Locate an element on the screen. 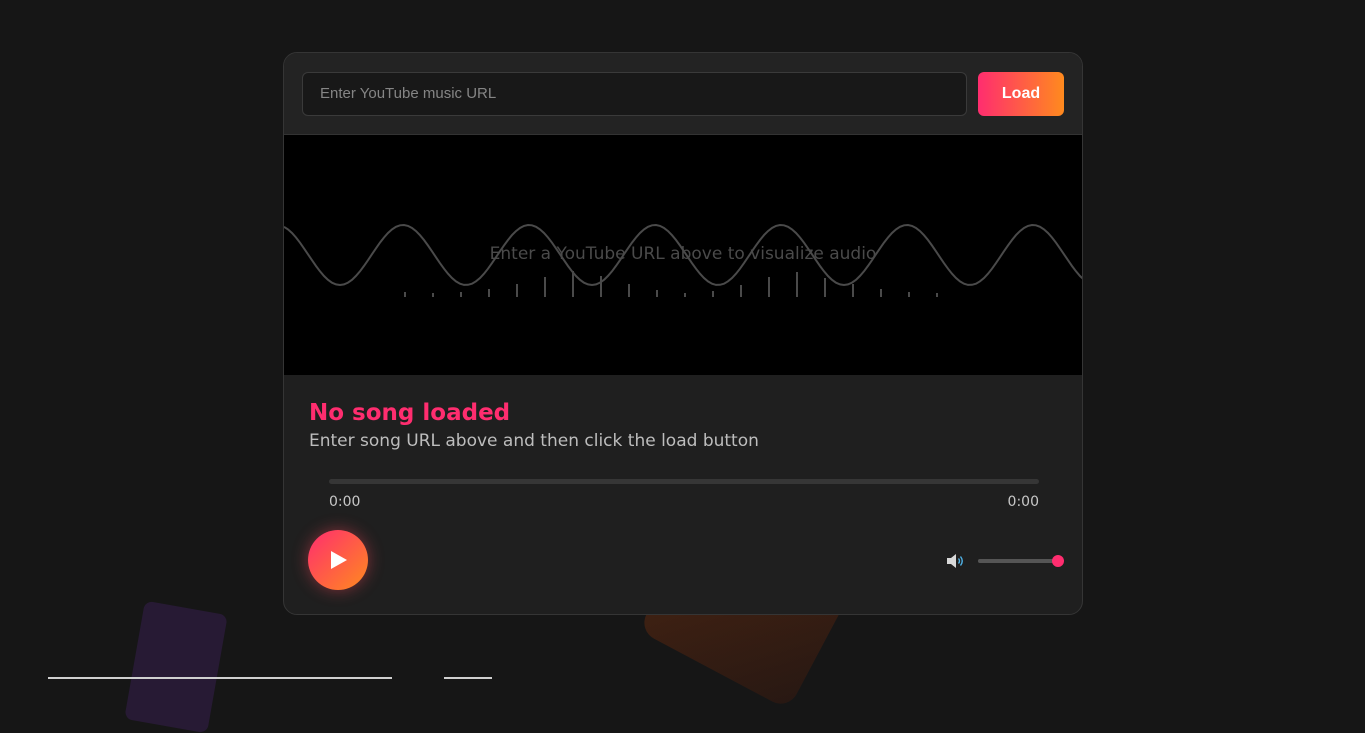 The height and width of the screenshot is (733, 1365). current-time: 0:00 is located at coordinates (345, 502).